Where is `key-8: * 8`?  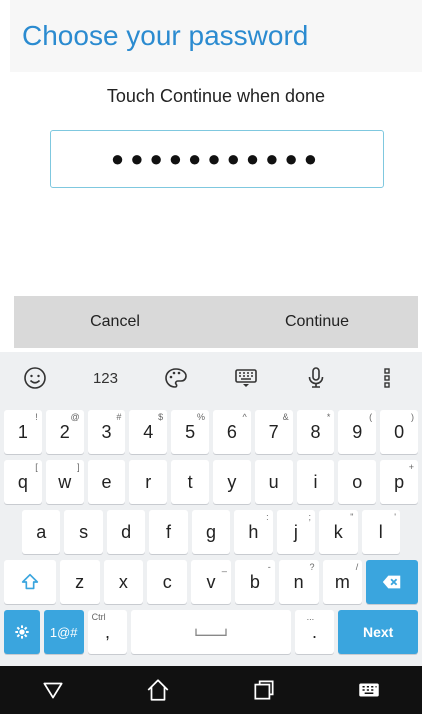
key-8: * 8 is located at coordinates (315, 432).